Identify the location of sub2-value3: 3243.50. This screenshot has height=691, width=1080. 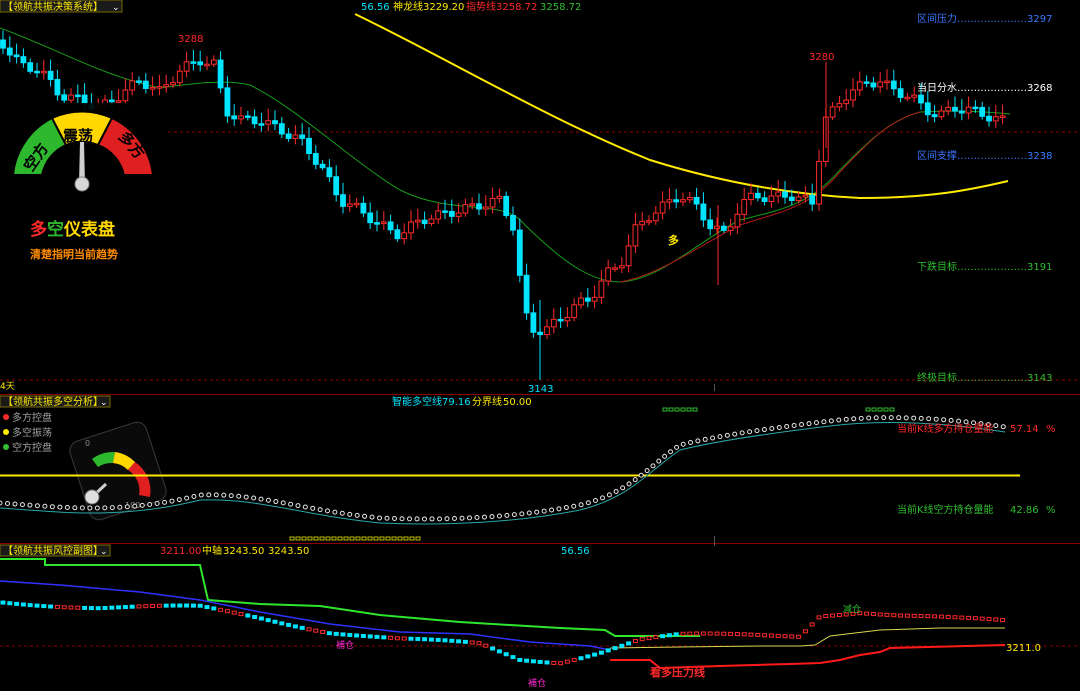
(288, 551).